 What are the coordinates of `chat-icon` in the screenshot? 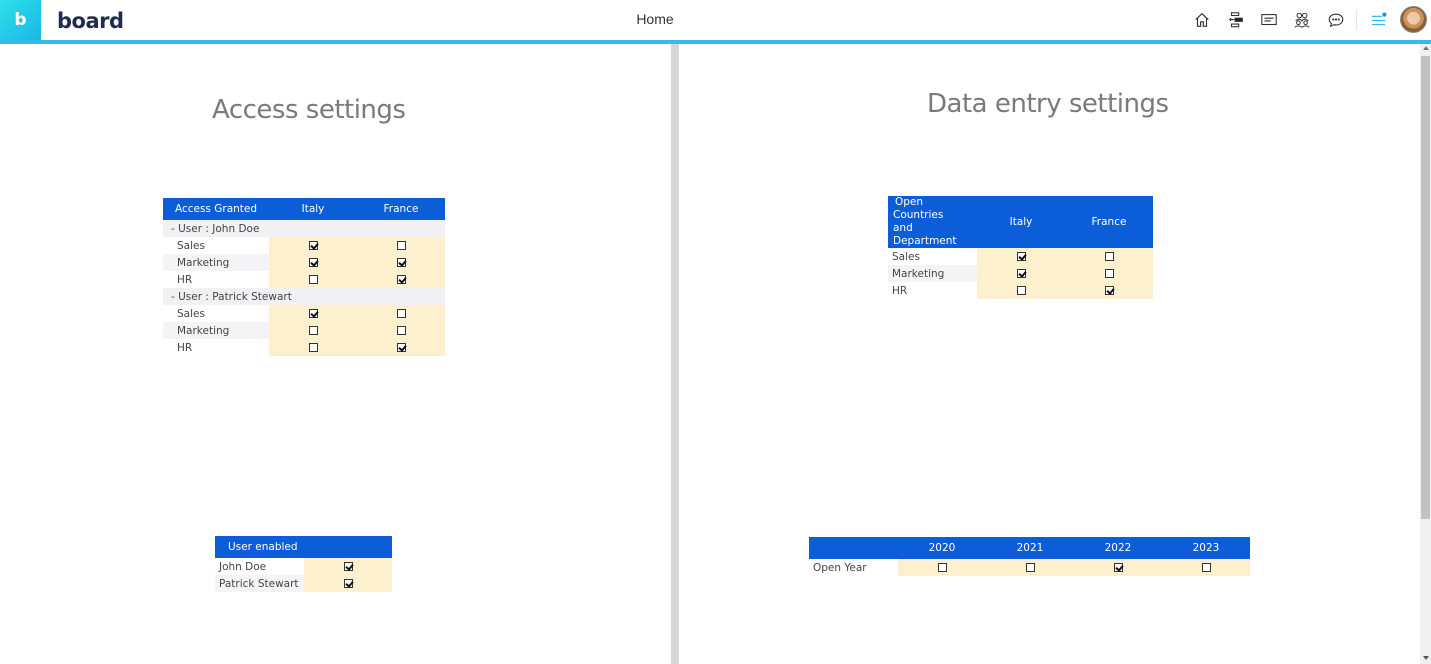 It's located at (1336, 20).